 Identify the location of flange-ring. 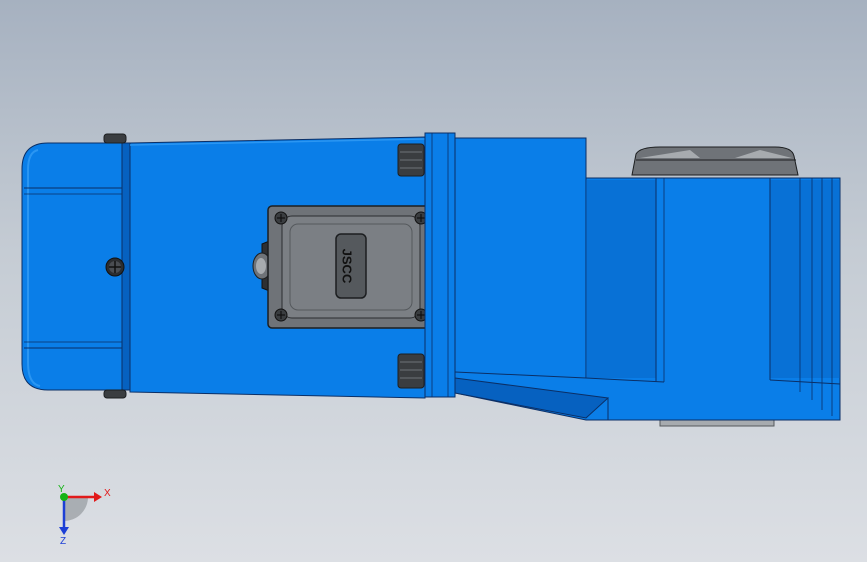
(440, 265).